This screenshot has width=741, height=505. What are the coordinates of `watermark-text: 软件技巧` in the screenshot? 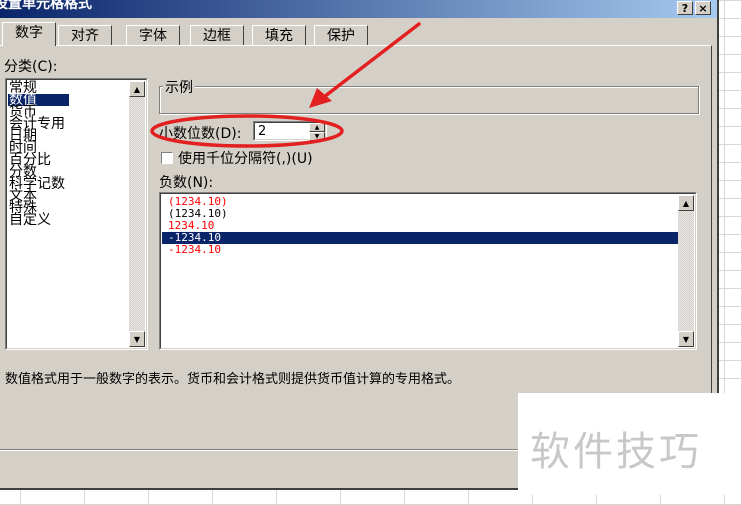 It's located at (616, 452).